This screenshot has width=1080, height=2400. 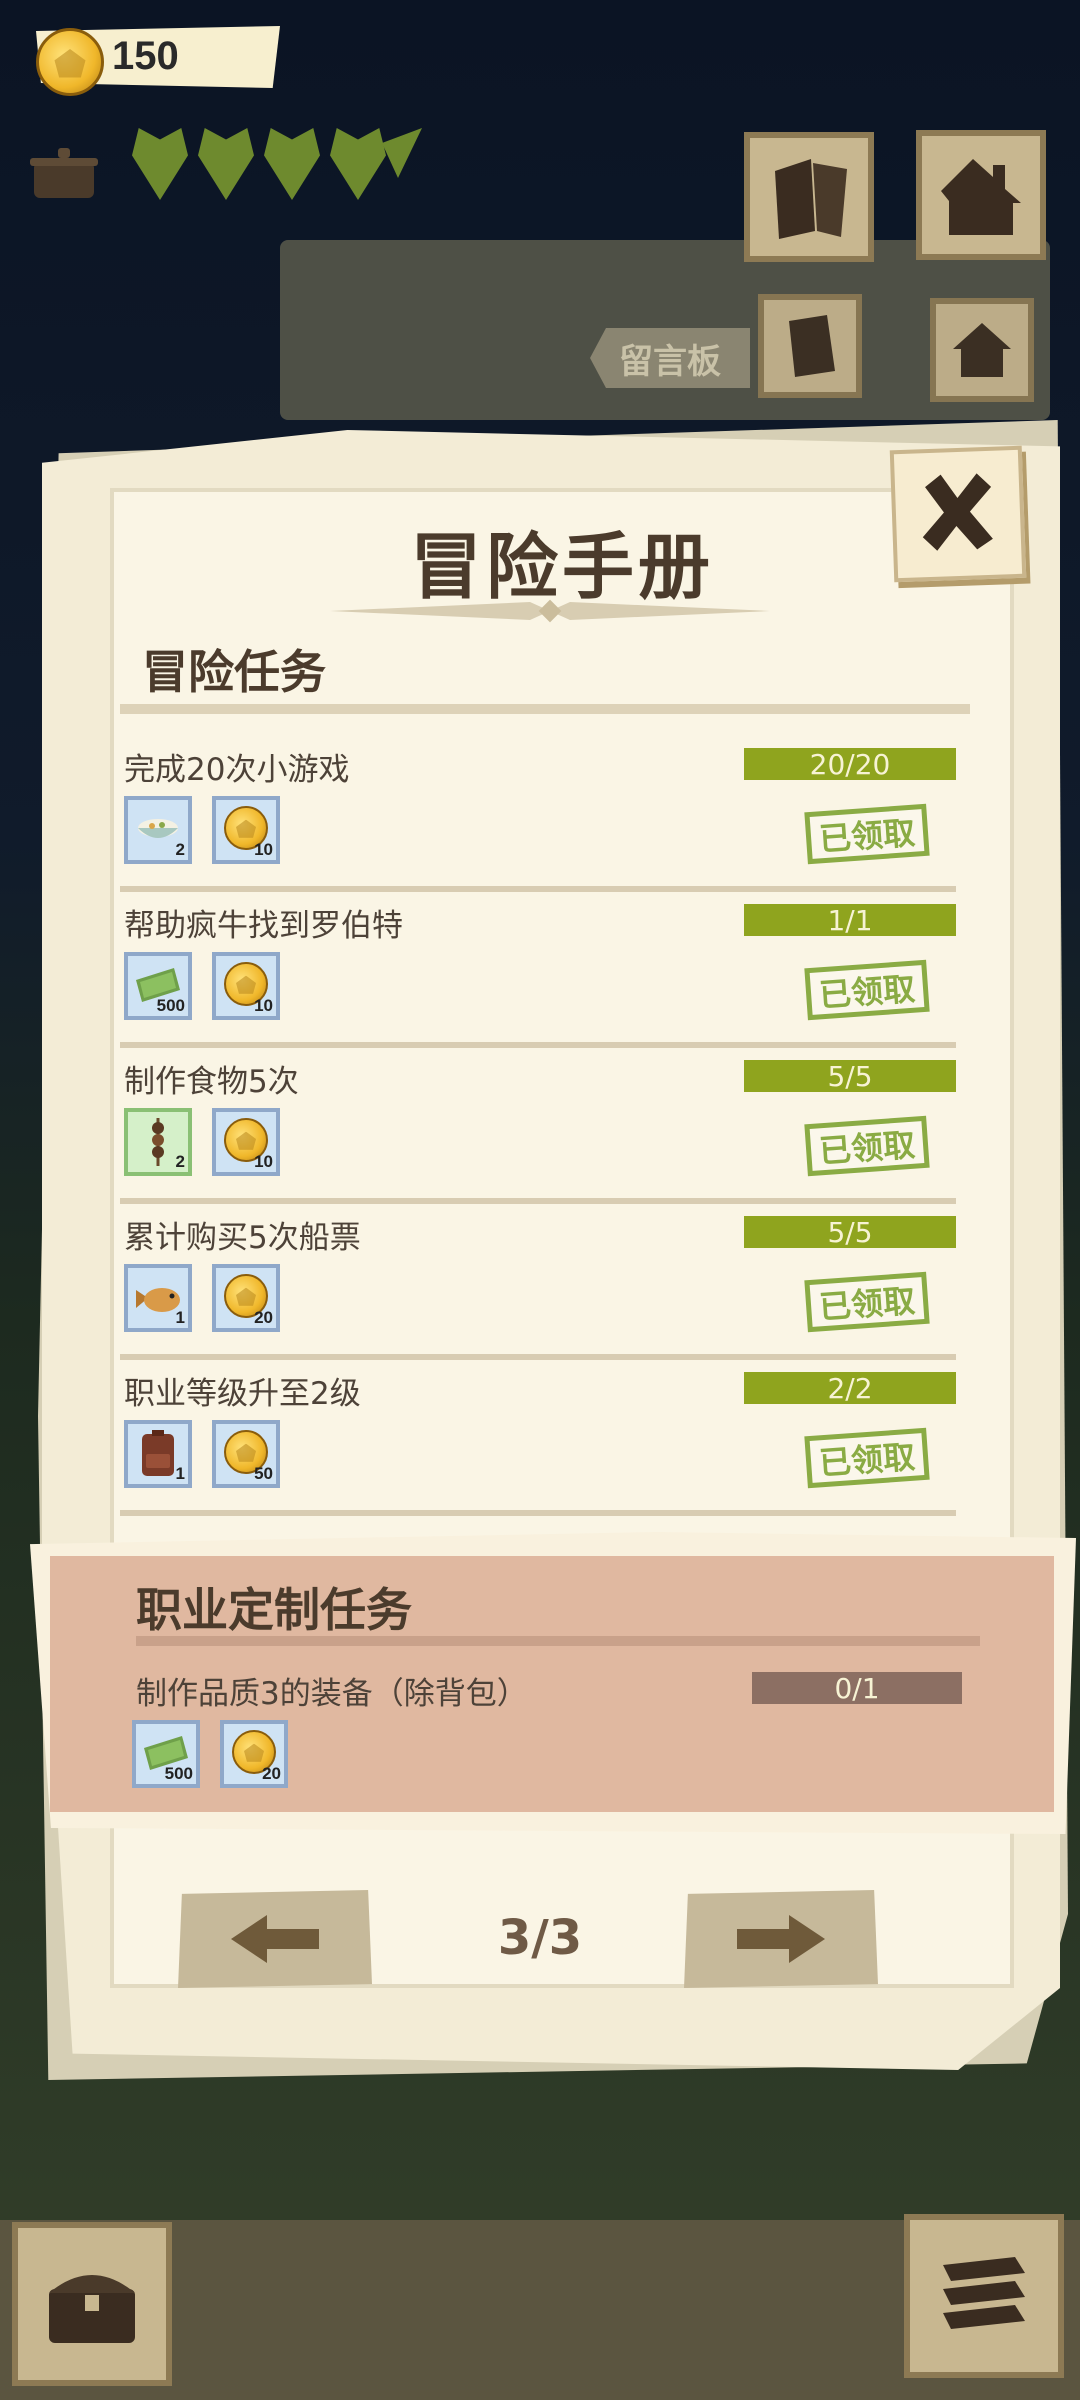 I want to click on task-name: 帮助疯牛找到罗伯特, so click(x=263, y=926).